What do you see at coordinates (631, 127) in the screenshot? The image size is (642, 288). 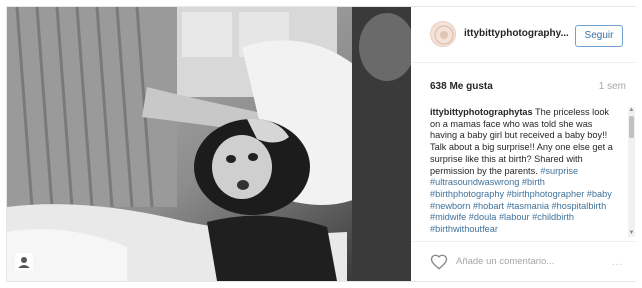 I see `scroll-thumb` at bounding box center [631, 127].